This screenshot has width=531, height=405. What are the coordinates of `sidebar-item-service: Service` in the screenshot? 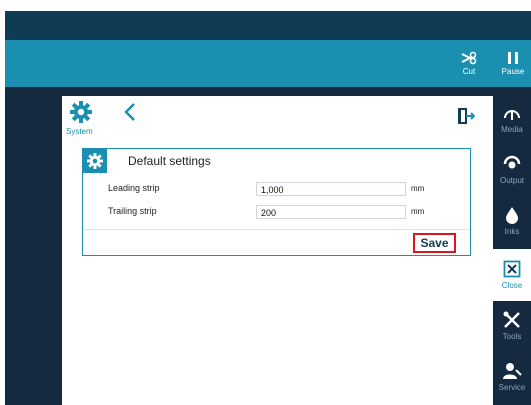 It's located at (512, 377).